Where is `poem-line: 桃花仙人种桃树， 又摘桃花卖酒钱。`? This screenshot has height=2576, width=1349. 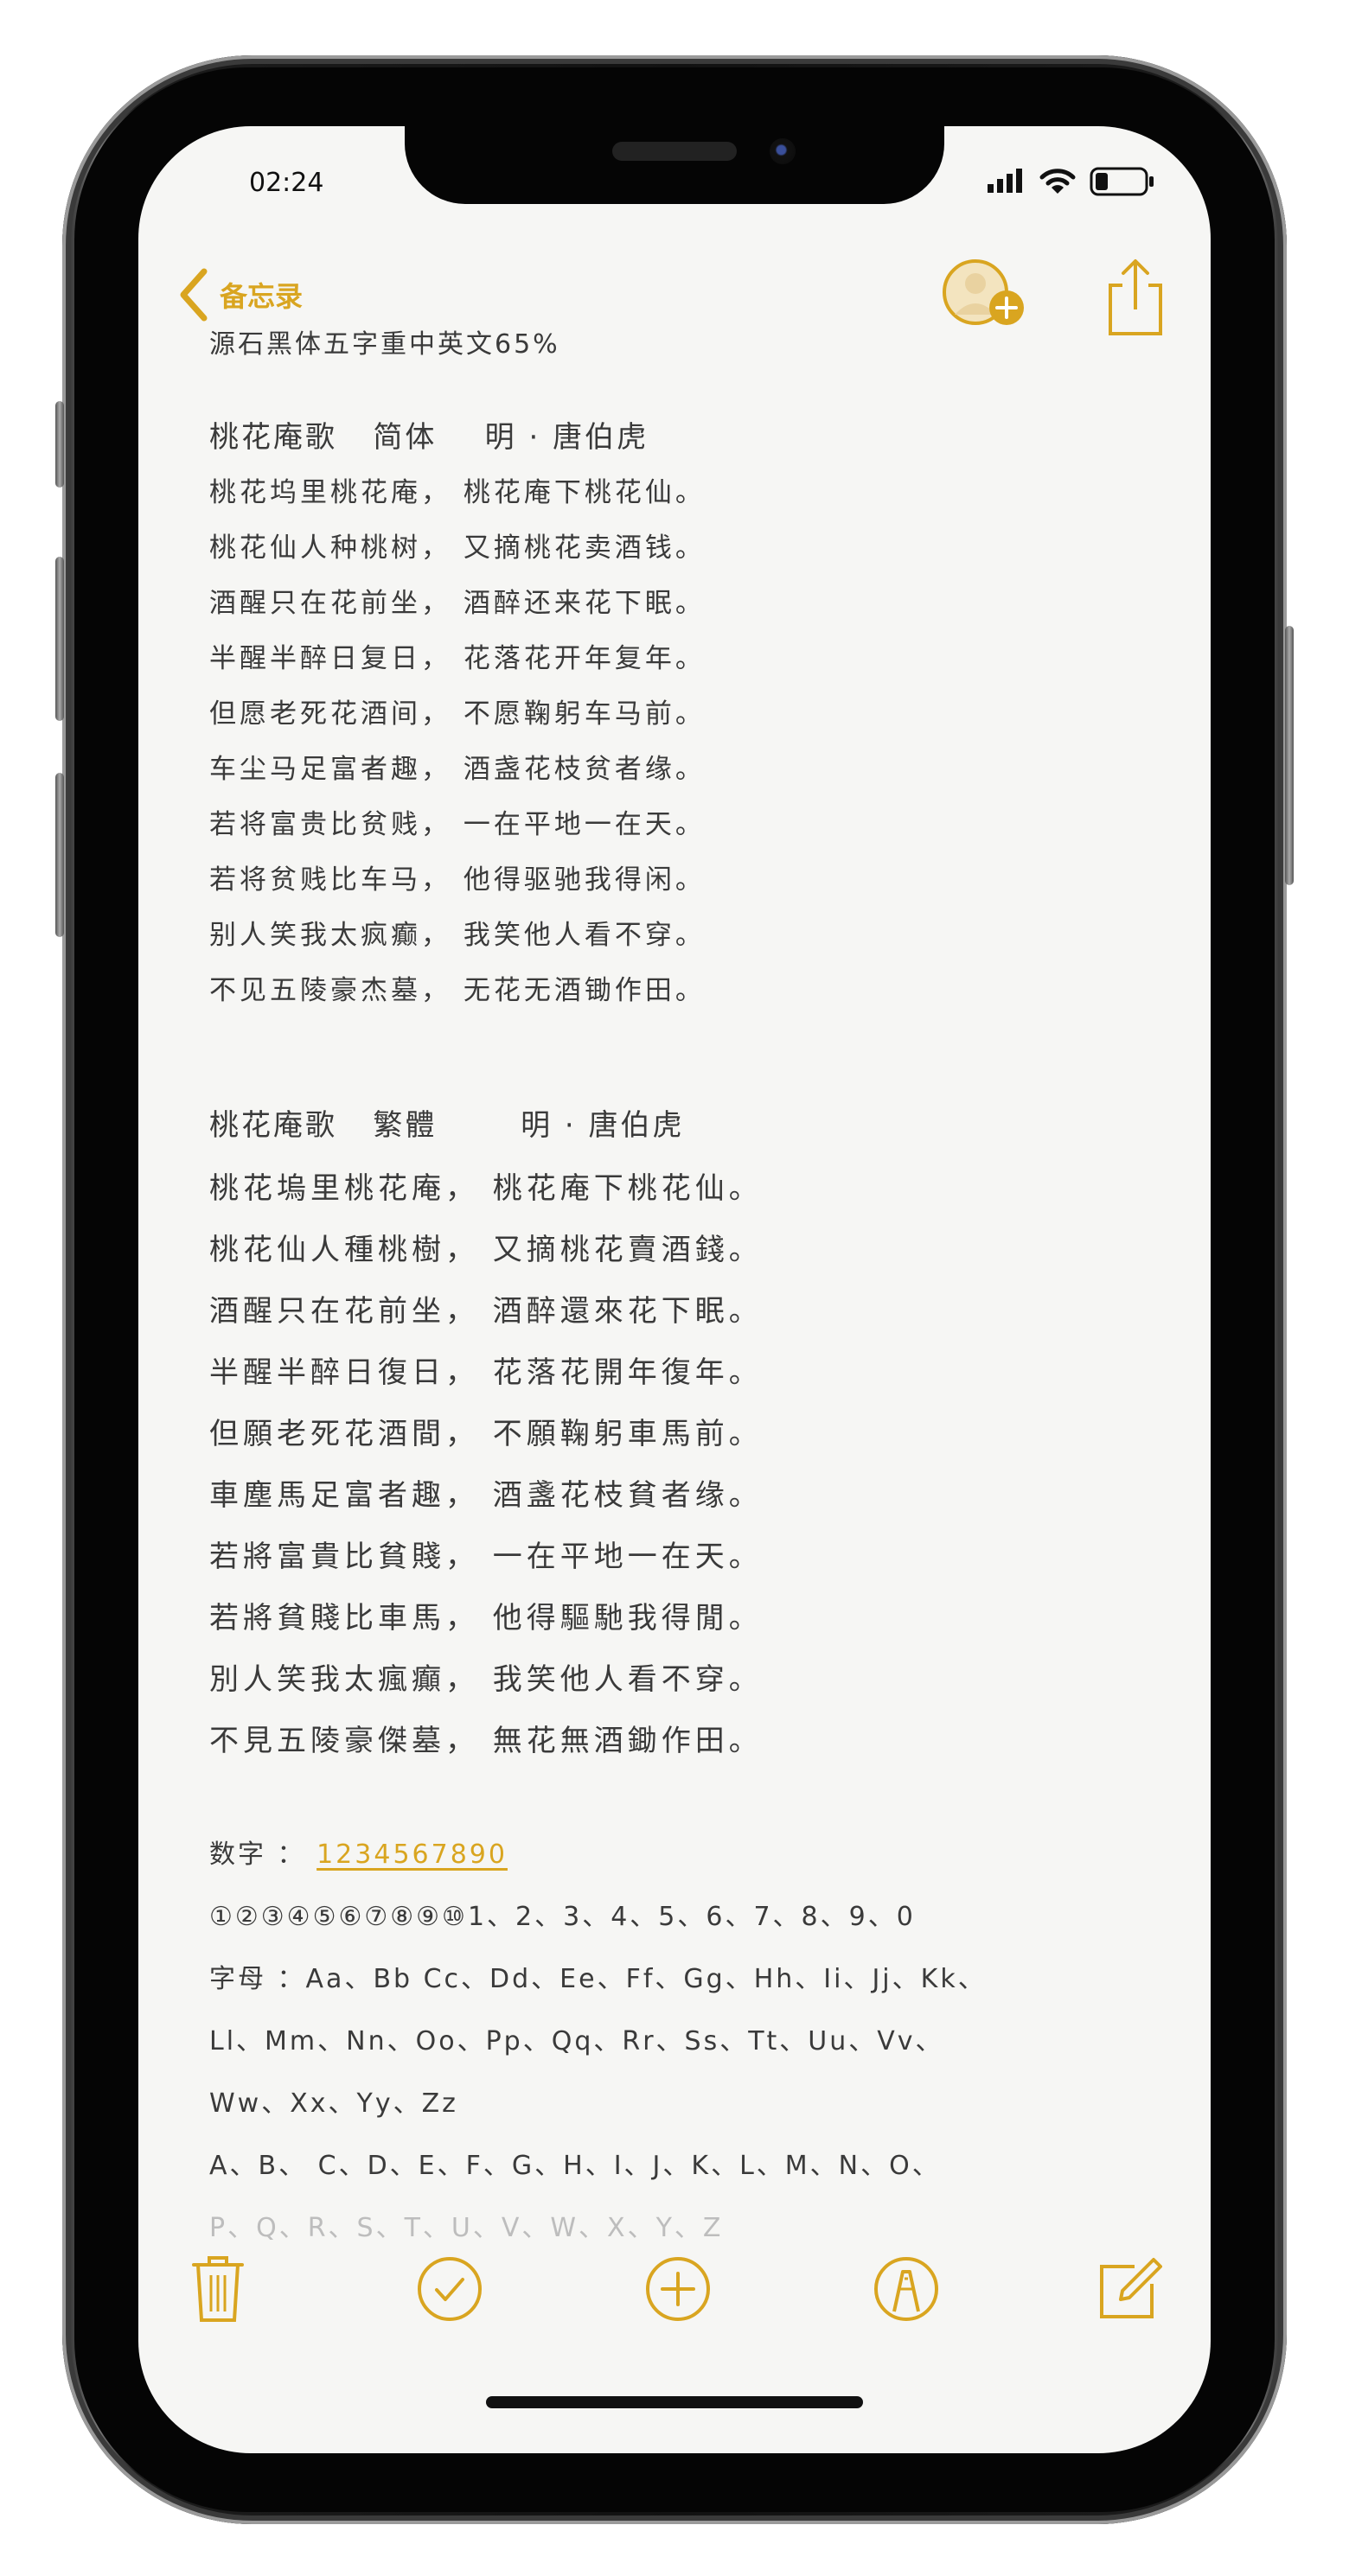
poem-line: 桃花仙人种桃树， 又摘桃花卖酒钱。 is located at coordinates (458, 548).